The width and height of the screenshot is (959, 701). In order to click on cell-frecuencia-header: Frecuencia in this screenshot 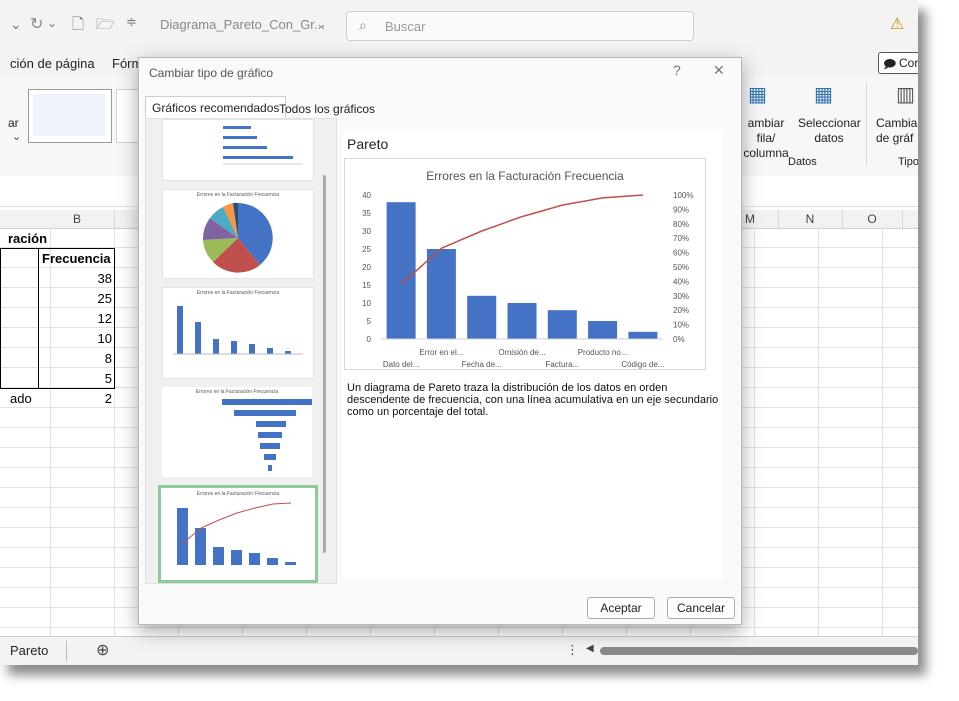, I will do `click(76, 259)`.